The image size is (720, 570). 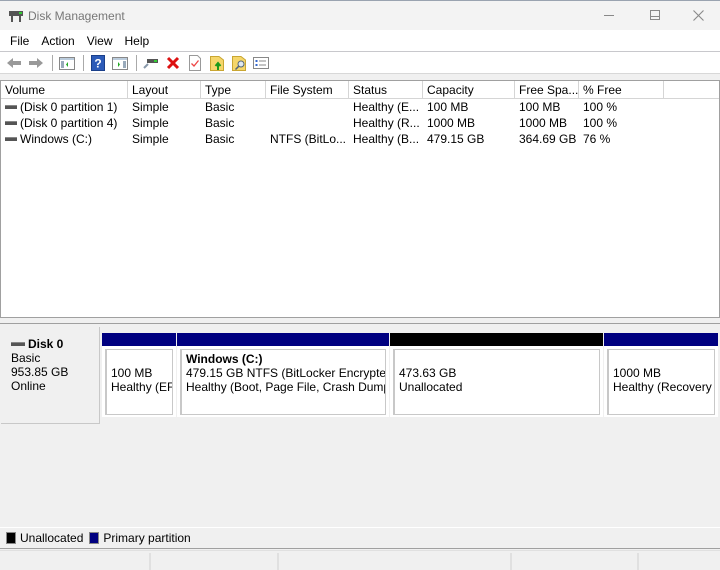 I want to click on window-close-button, so click(x=698, y=15).